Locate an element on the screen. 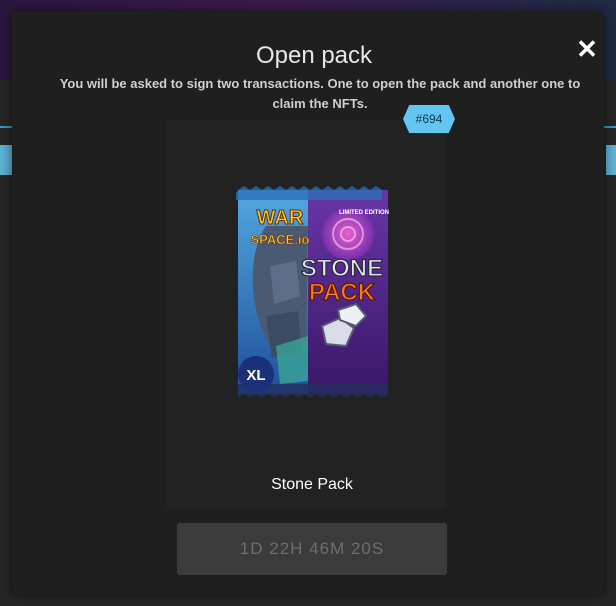  background-badge-left is located at coordinates (6, 160).